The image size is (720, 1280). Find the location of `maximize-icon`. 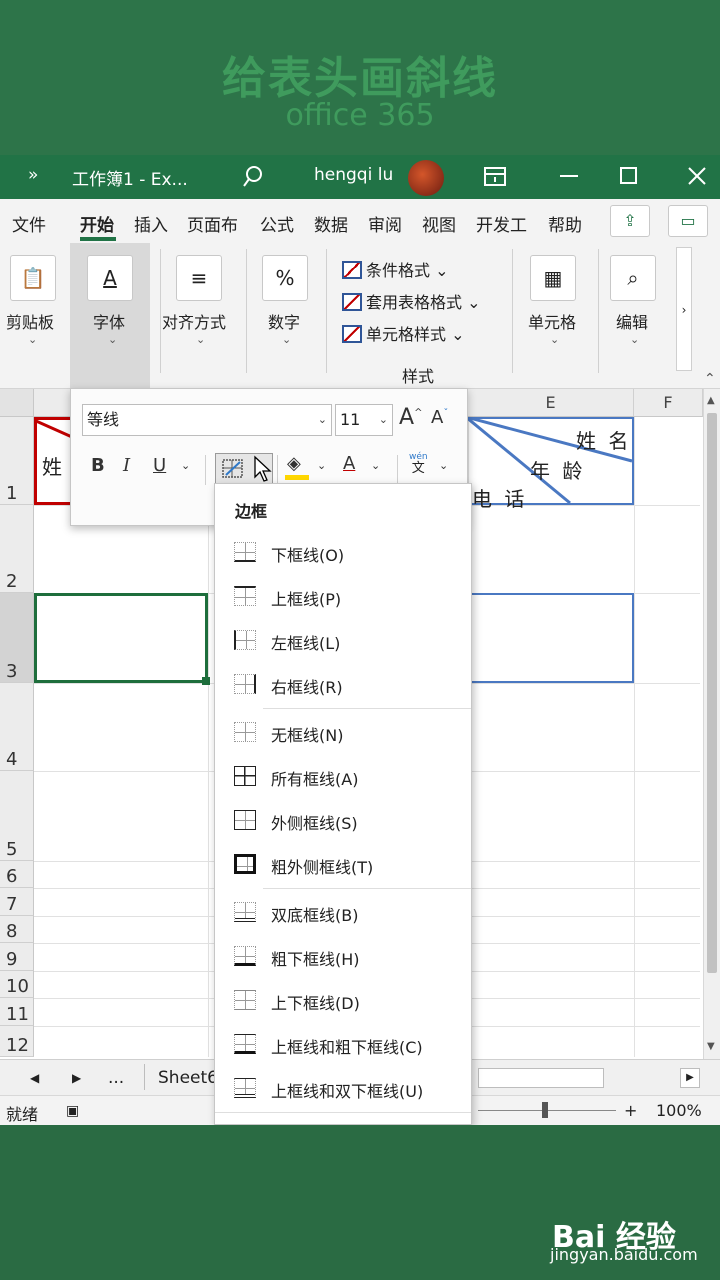

maximize-icon is located at coordinates (629, 176).